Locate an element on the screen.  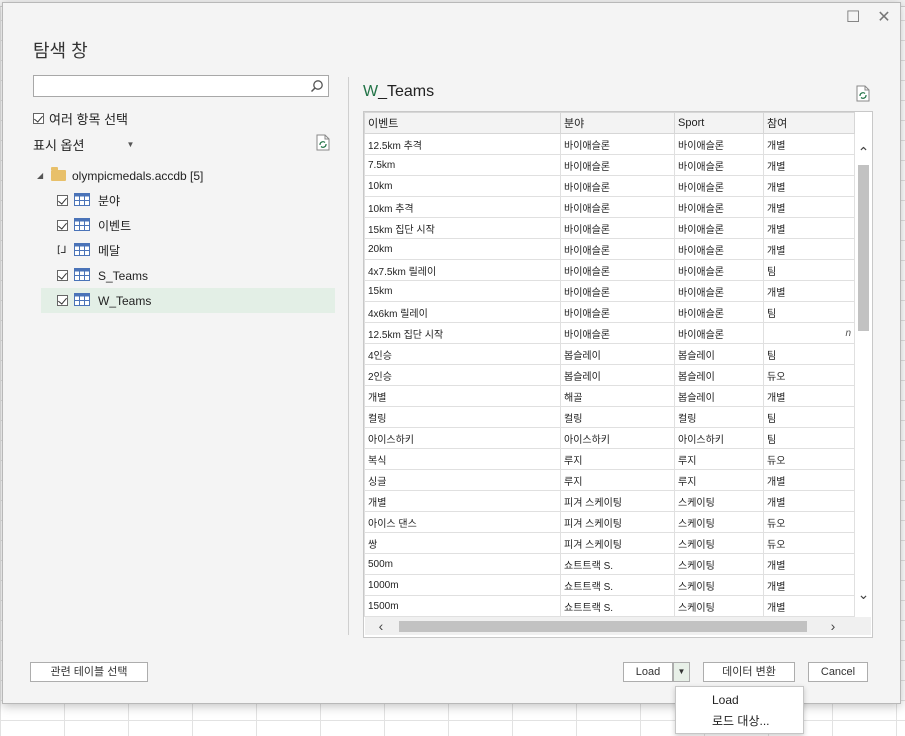
table-cell: 아이스하키 is located at coordinates (617, 438).